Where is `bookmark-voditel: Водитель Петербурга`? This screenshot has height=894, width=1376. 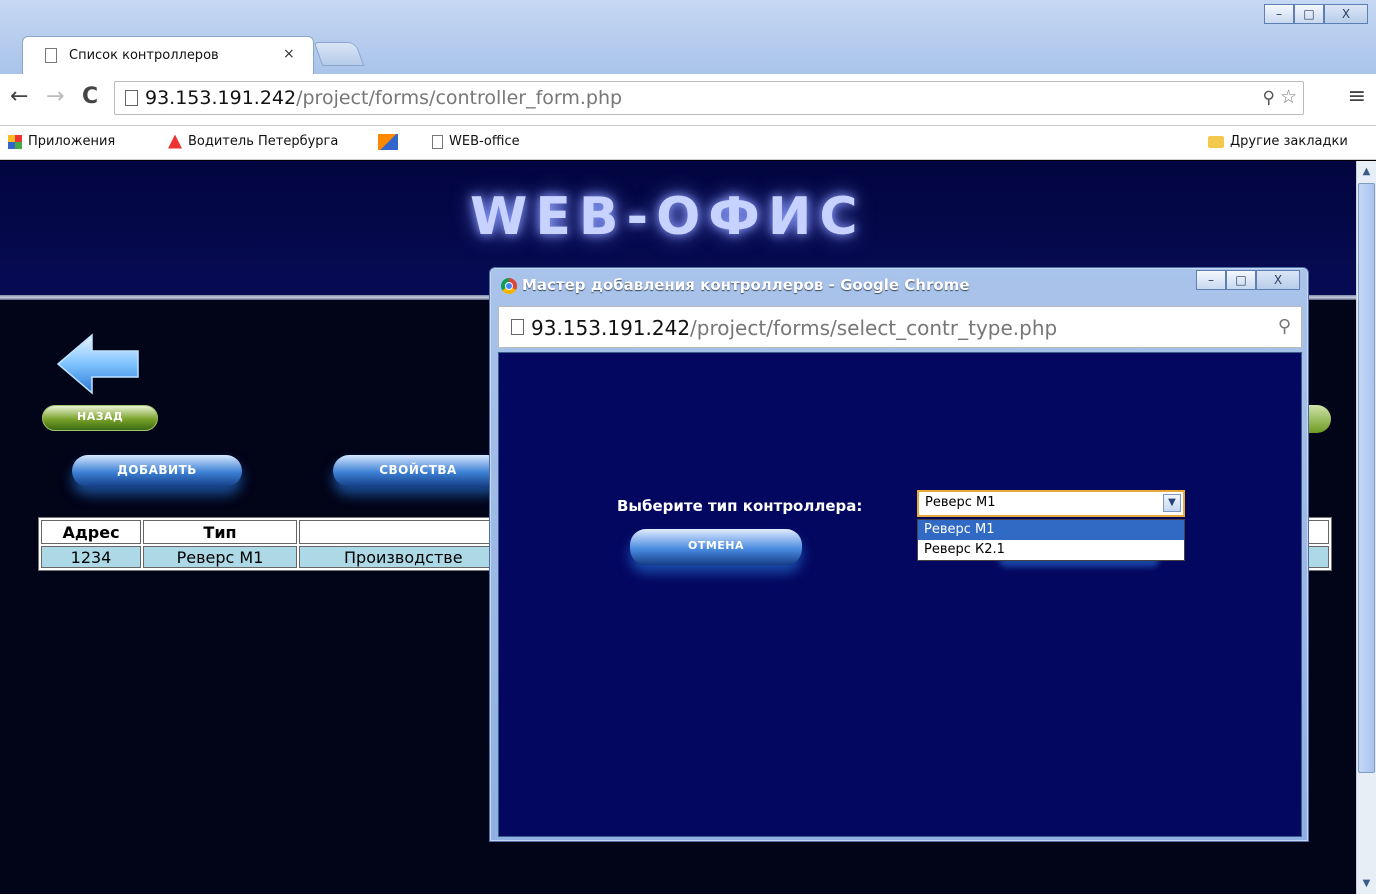 bookmark-voditel: Водитель Петербурга is located at coordinates (253, 141).